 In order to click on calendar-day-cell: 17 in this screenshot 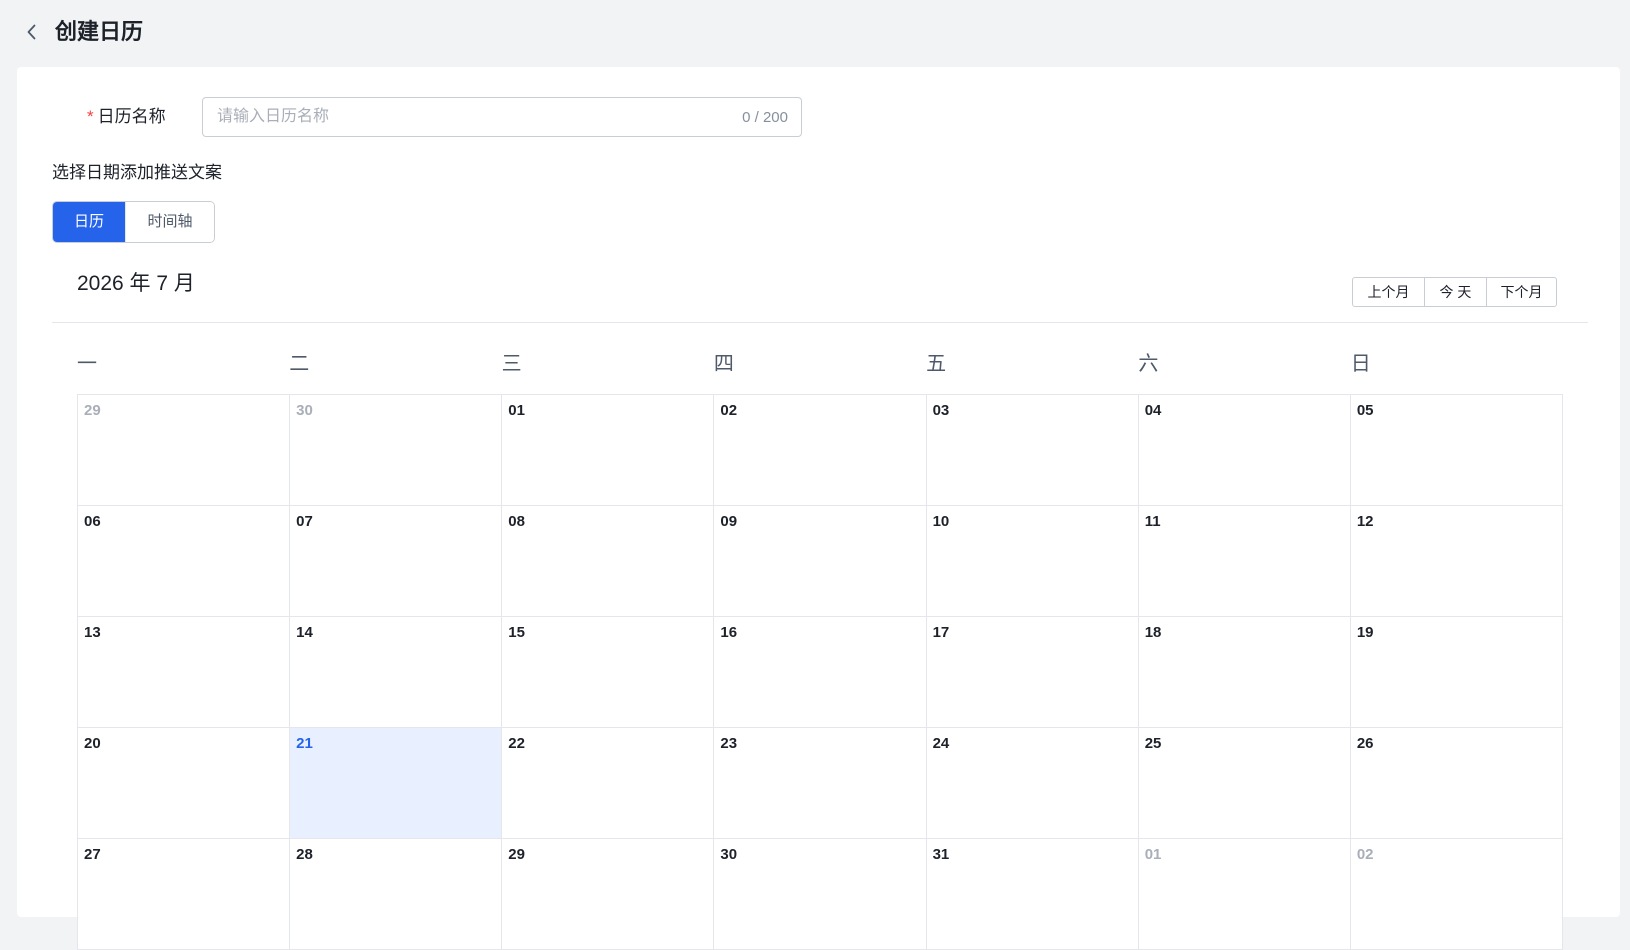, I will do `click(1032, 672)`.